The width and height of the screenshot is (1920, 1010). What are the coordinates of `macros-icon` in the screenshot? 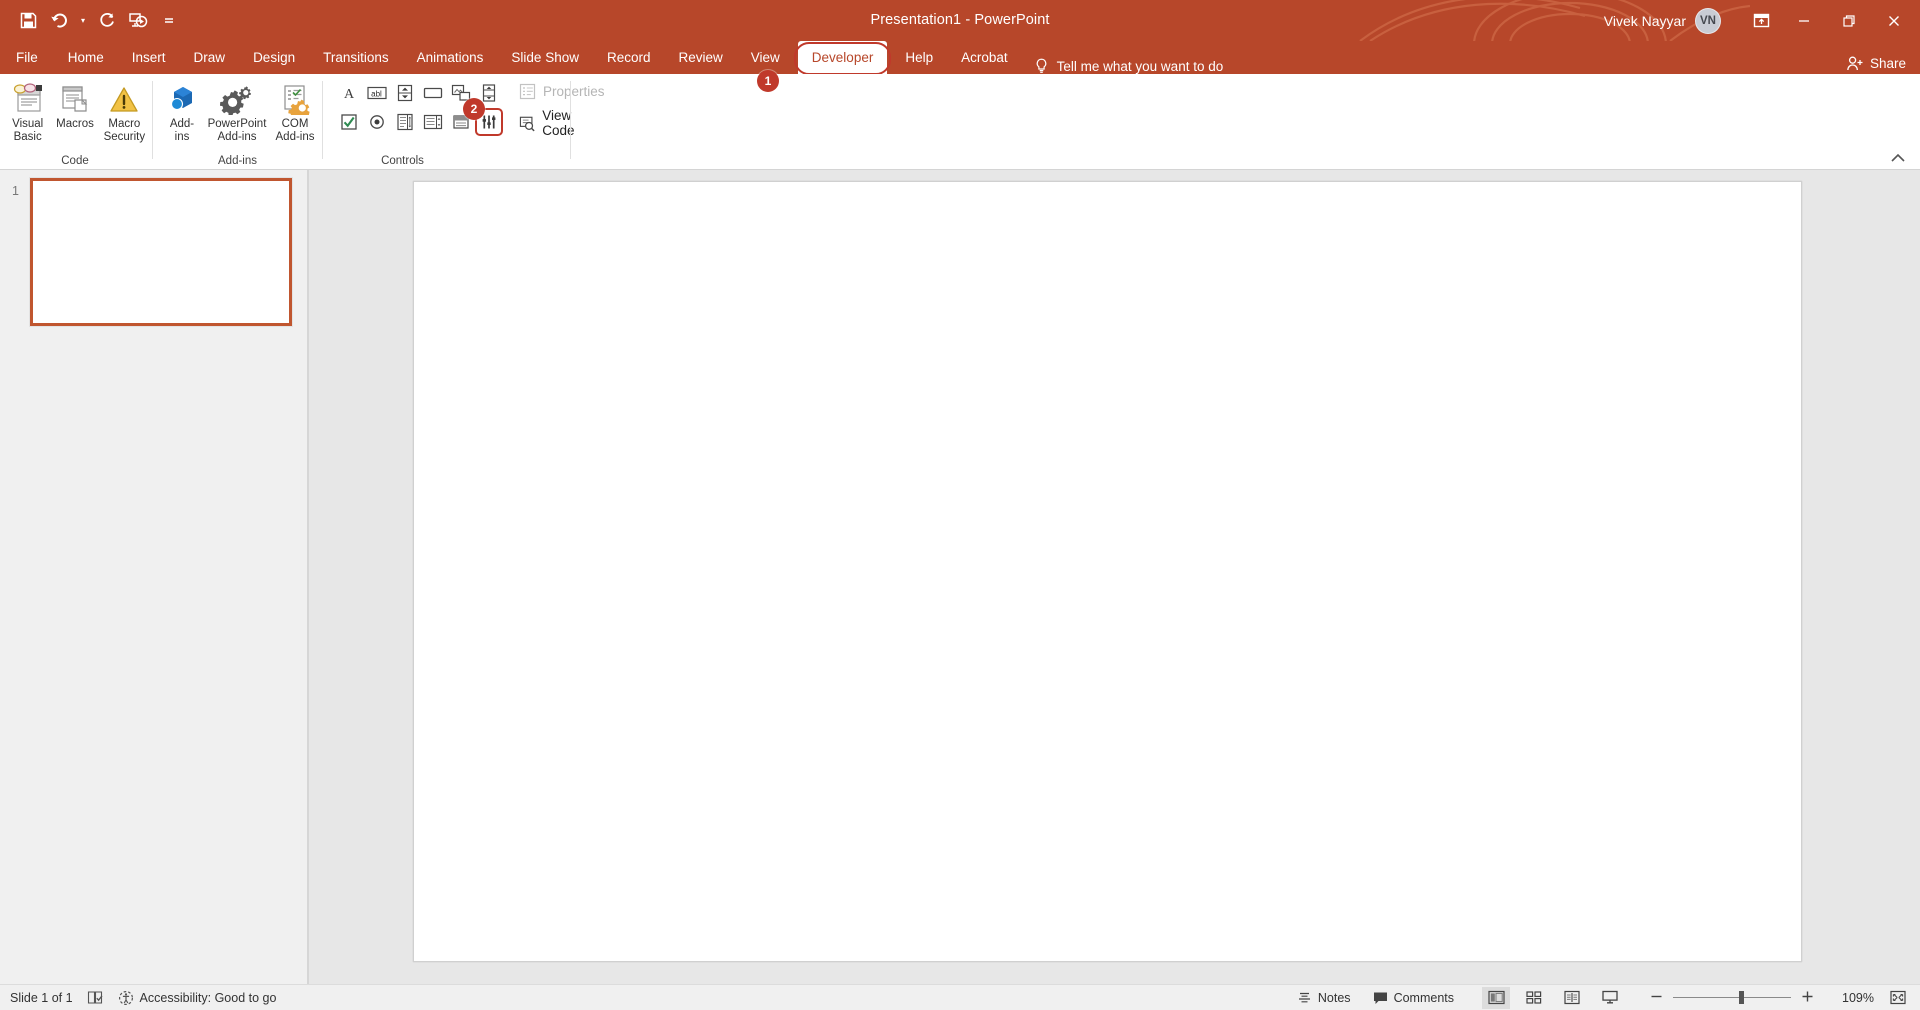 It's located at (75, 98).